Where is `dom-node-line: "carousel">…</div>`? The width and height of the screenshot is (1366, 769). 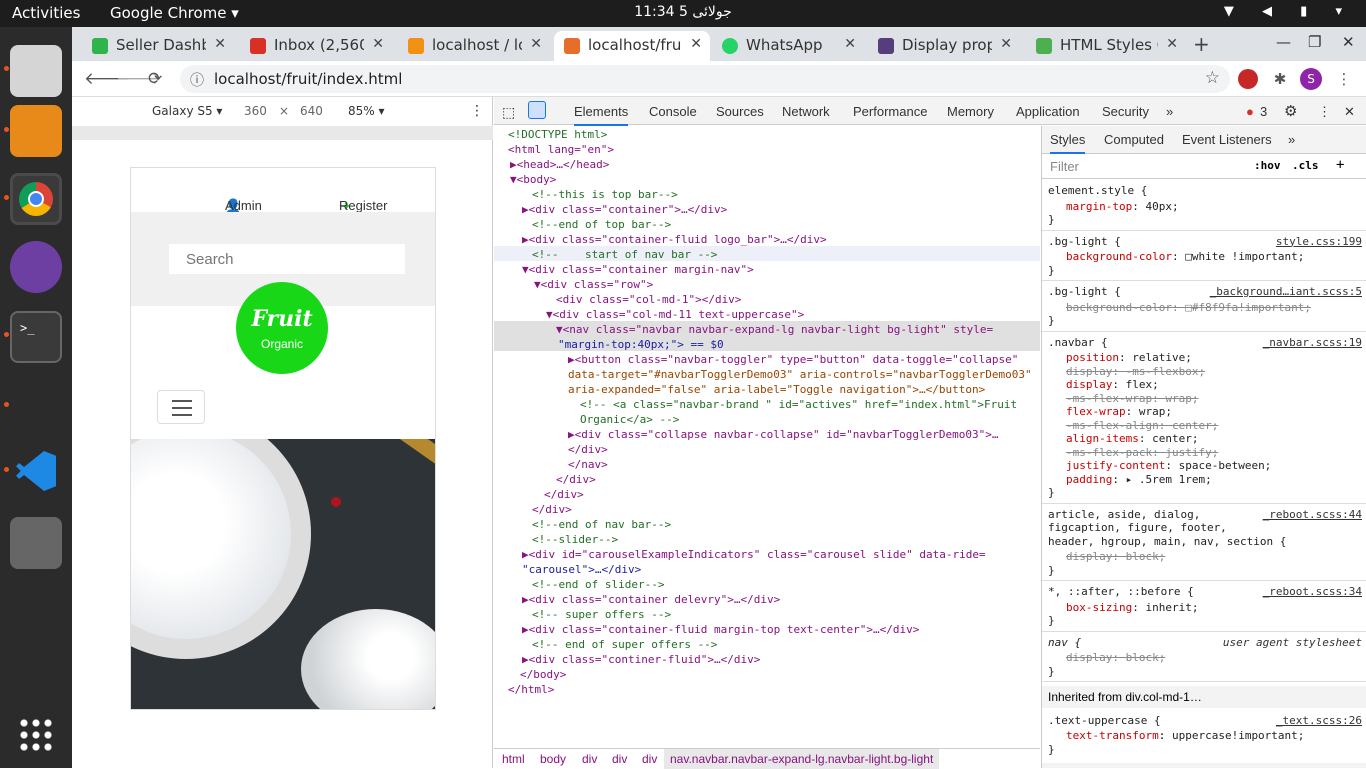
dom-node-line: "carousel">…</div> is located at coordinates (581, 569).